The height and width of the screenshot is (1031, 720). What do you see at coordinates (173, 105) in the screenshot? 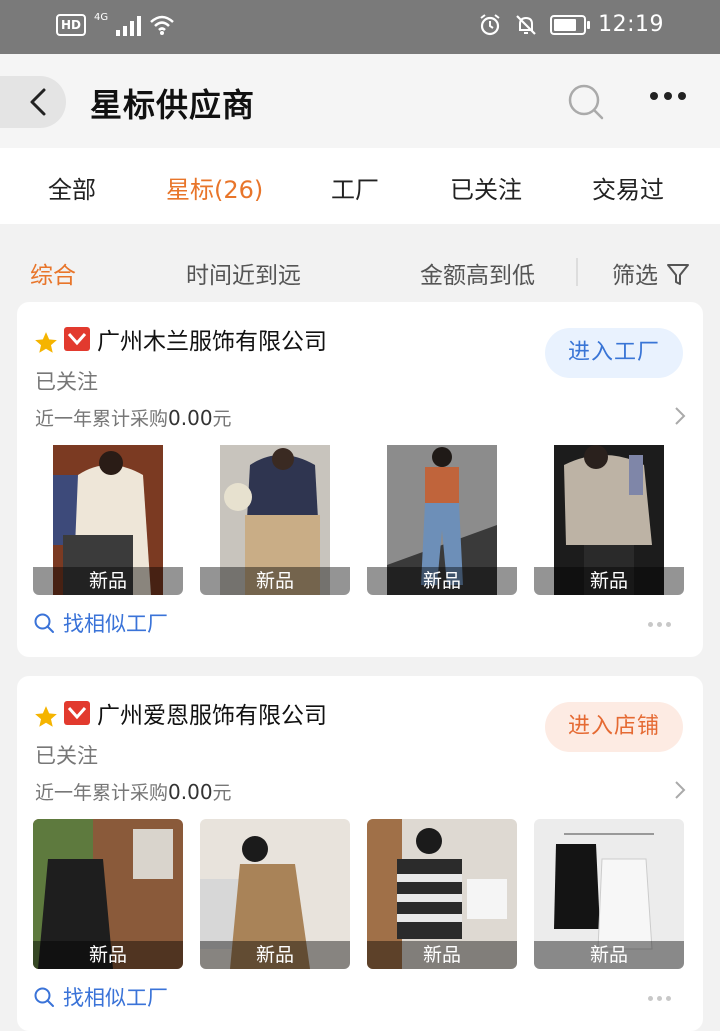
I see `page-title: 星标供应商` at bounding box center [173, 105].